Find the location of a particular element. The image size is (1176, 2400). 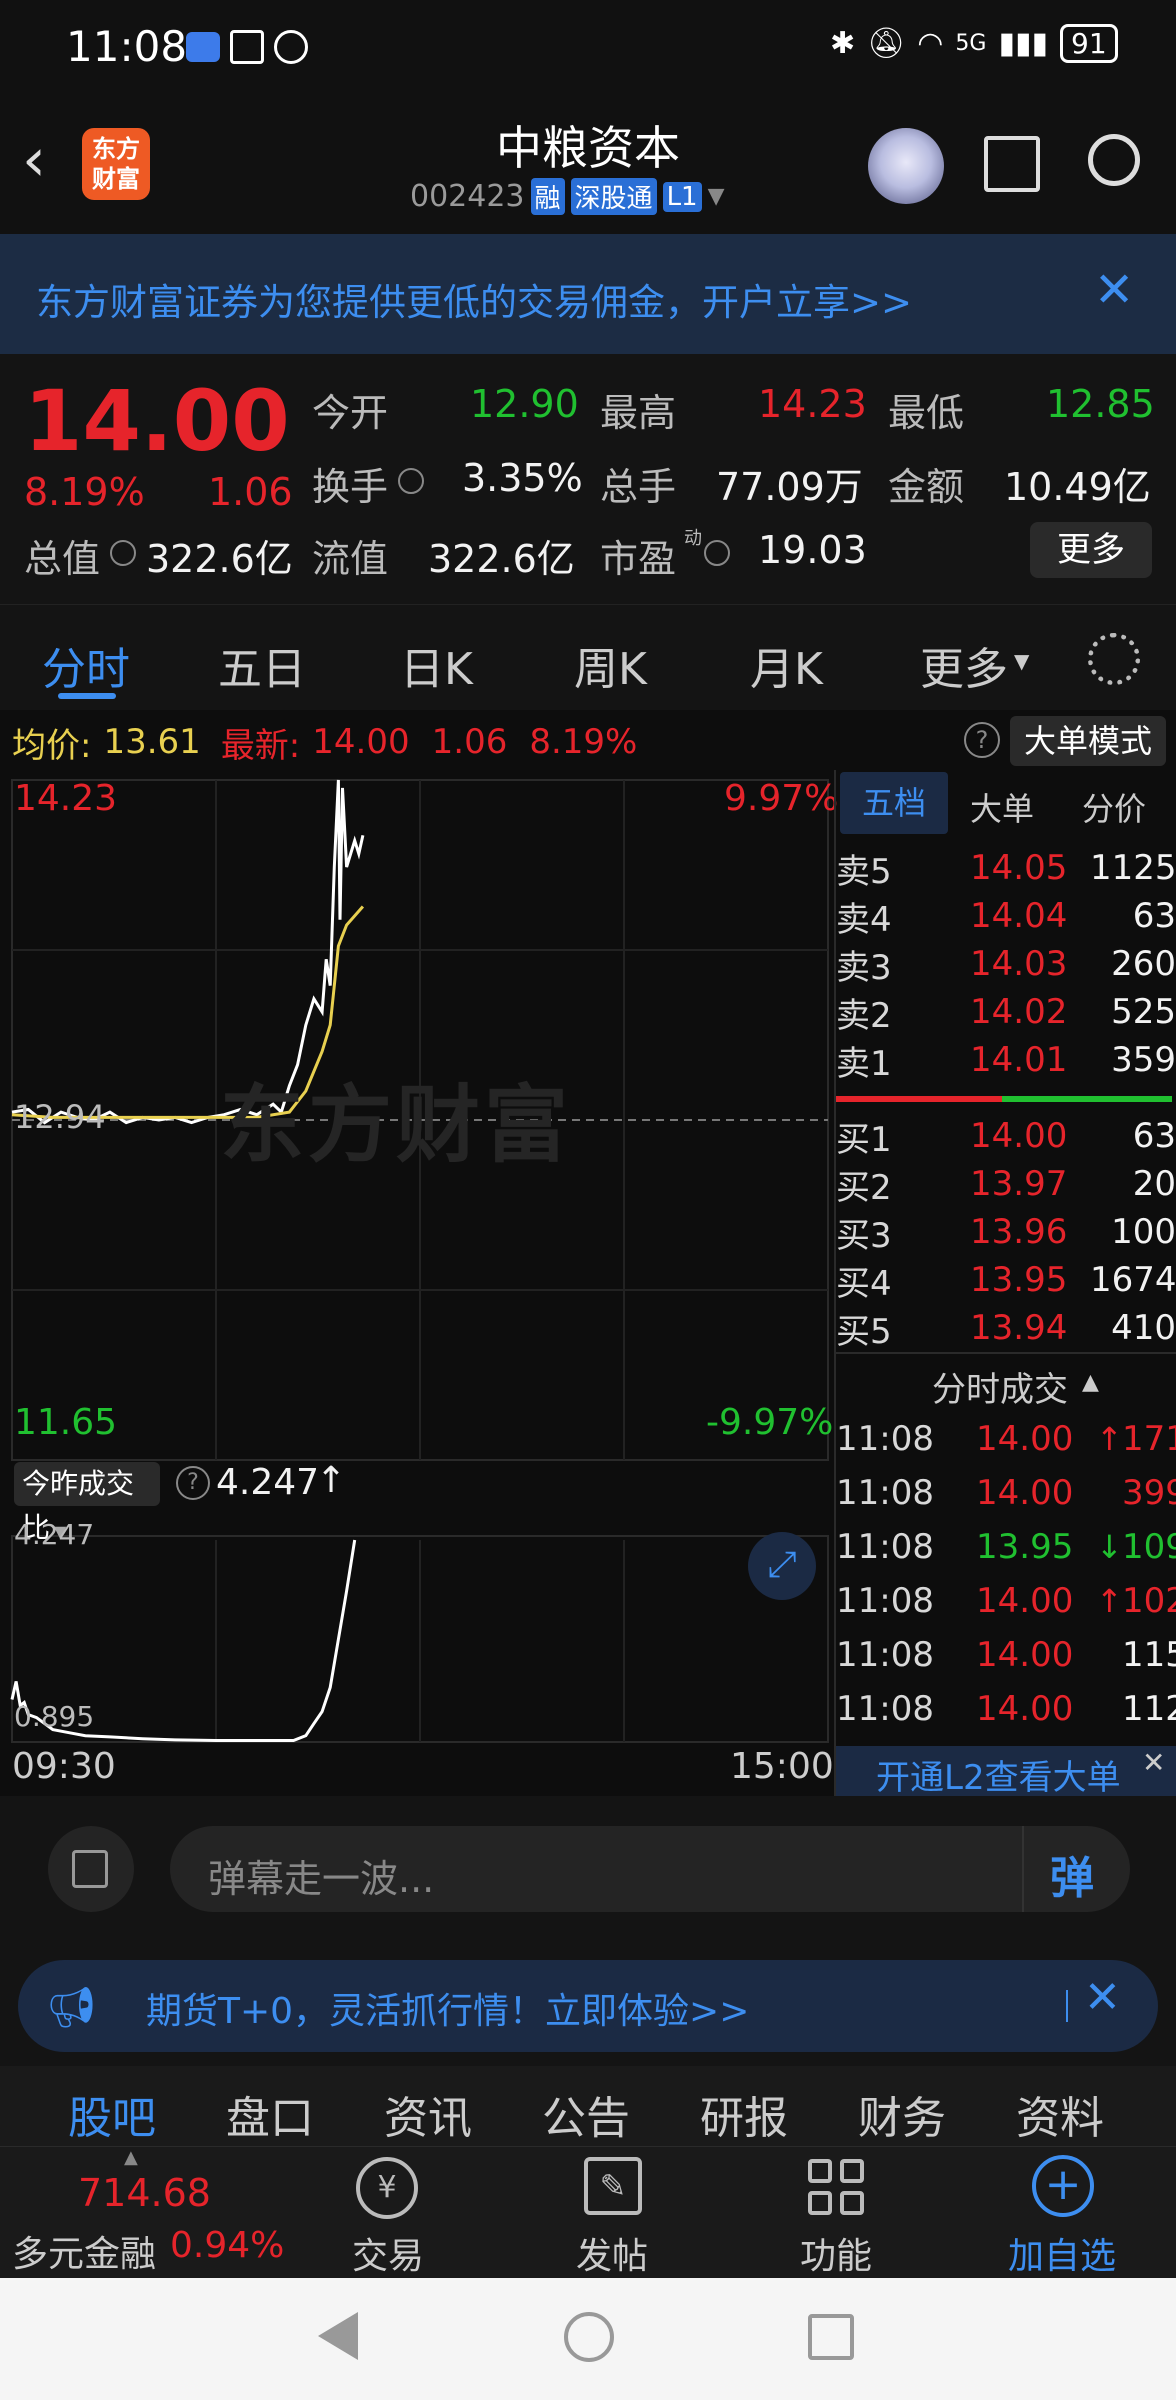

tab-big-orders: 大单 is located at coordinates (1002, 807).